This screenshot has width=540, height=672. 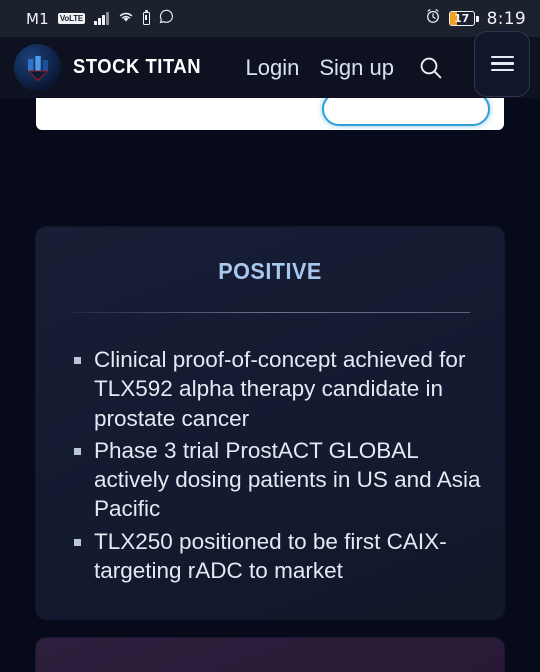 I want to click on carrier-label: M1, so click(x=37, y=18).